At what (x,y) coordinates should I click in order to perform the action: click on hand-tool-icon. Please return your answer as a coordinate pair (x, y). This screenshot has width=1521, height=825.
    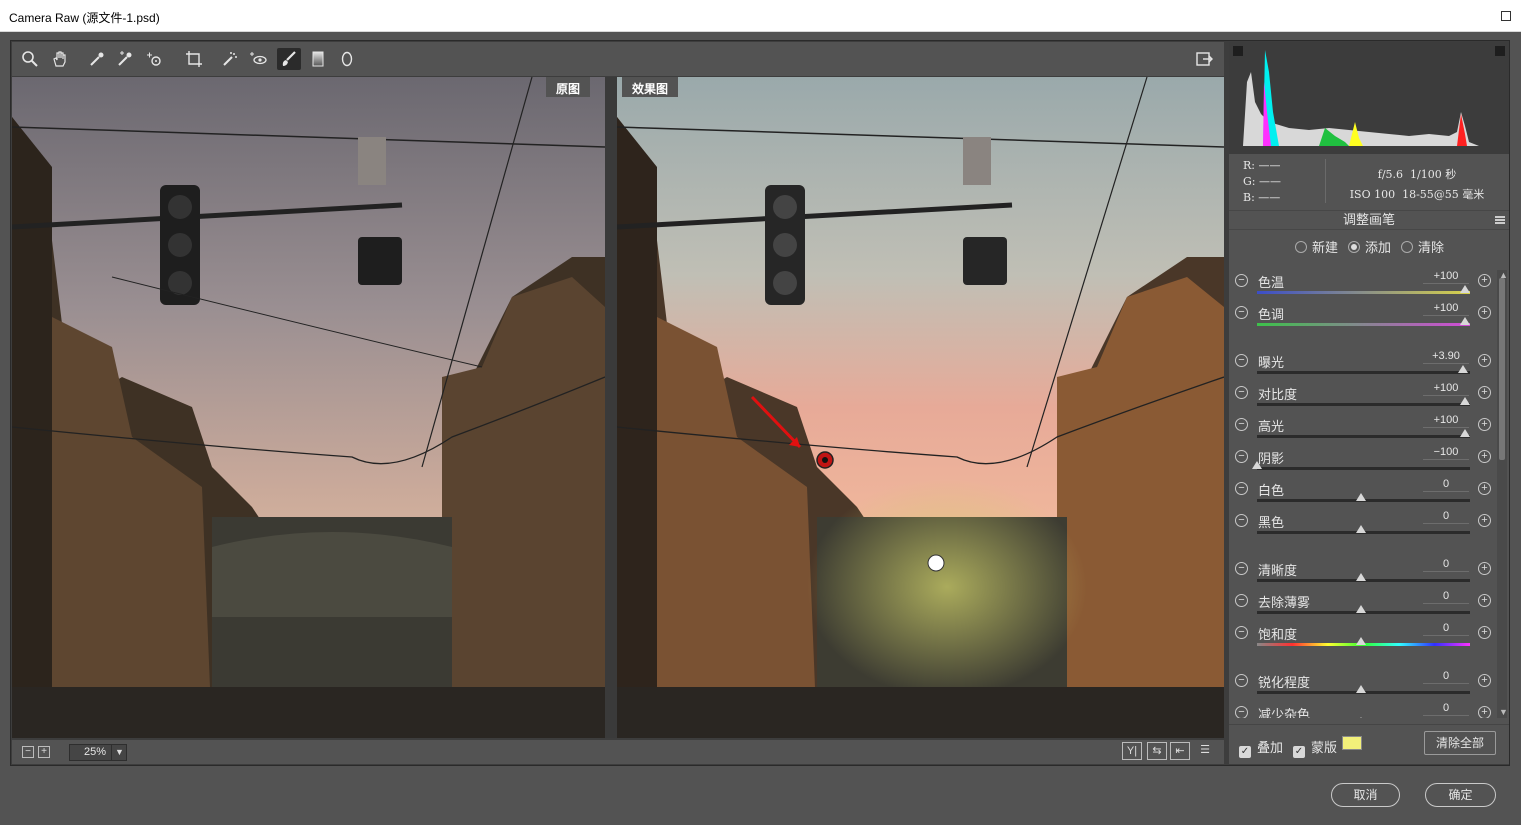
    Looking at the image, I should click on (60, 59).